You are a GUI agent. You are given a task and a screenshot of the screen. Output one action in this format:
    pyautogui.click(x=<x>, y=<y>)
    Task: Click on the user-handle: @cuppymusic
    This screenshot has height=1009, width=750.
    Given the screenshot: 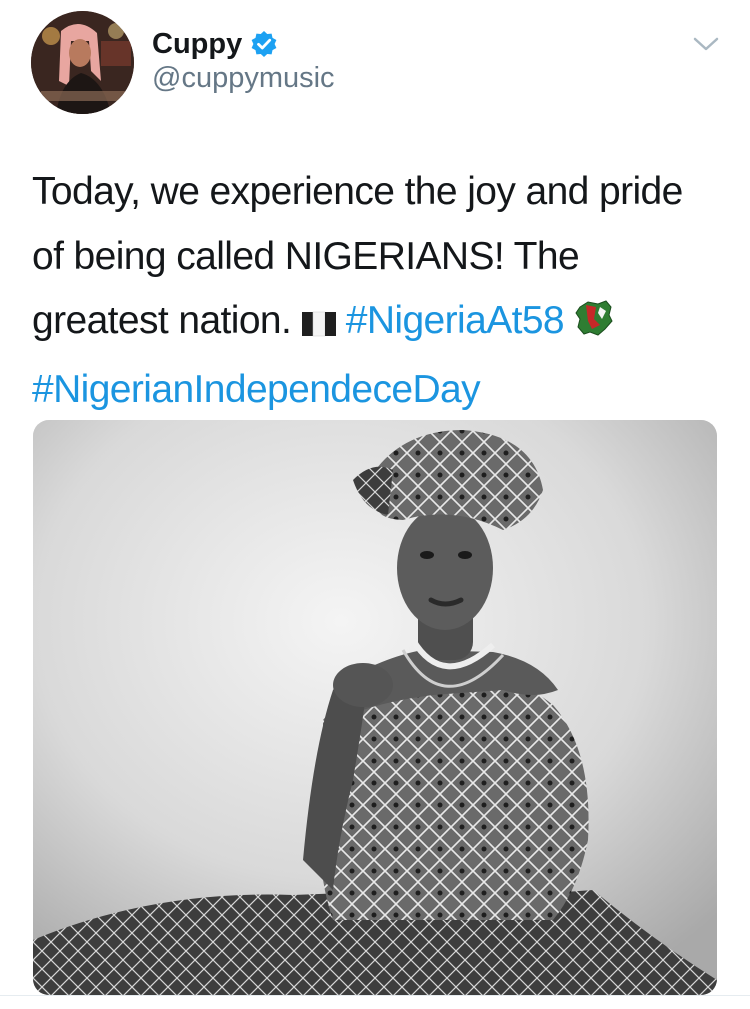 What is the action you would take?
    pyautogui.click(x=243, y=78)
    